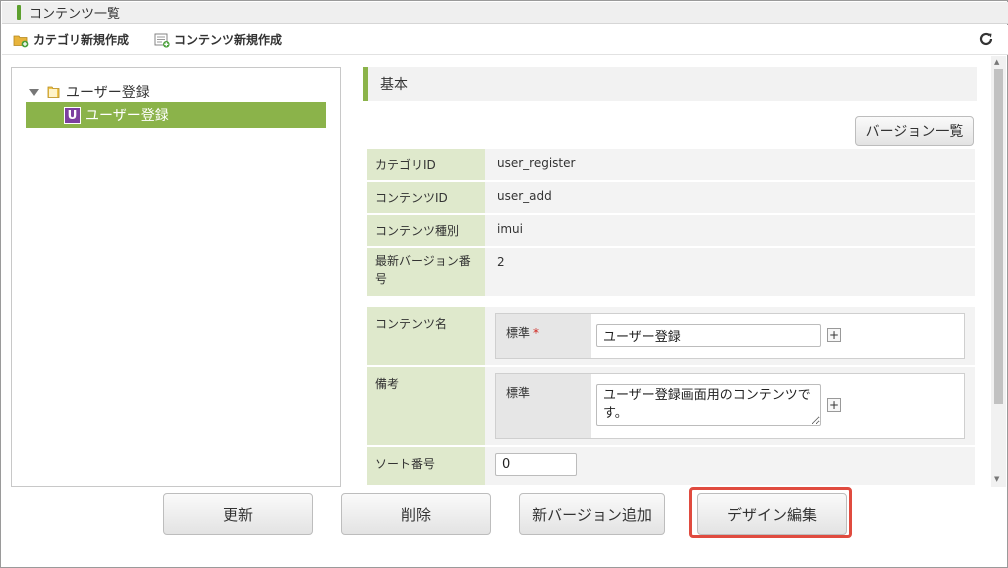 This screenshot has height=568, width=1008. What do you see at coordinates (518, 333) in the screenshot?
I see `locale-standard-label: 標準` at bounding box center [518, 333].